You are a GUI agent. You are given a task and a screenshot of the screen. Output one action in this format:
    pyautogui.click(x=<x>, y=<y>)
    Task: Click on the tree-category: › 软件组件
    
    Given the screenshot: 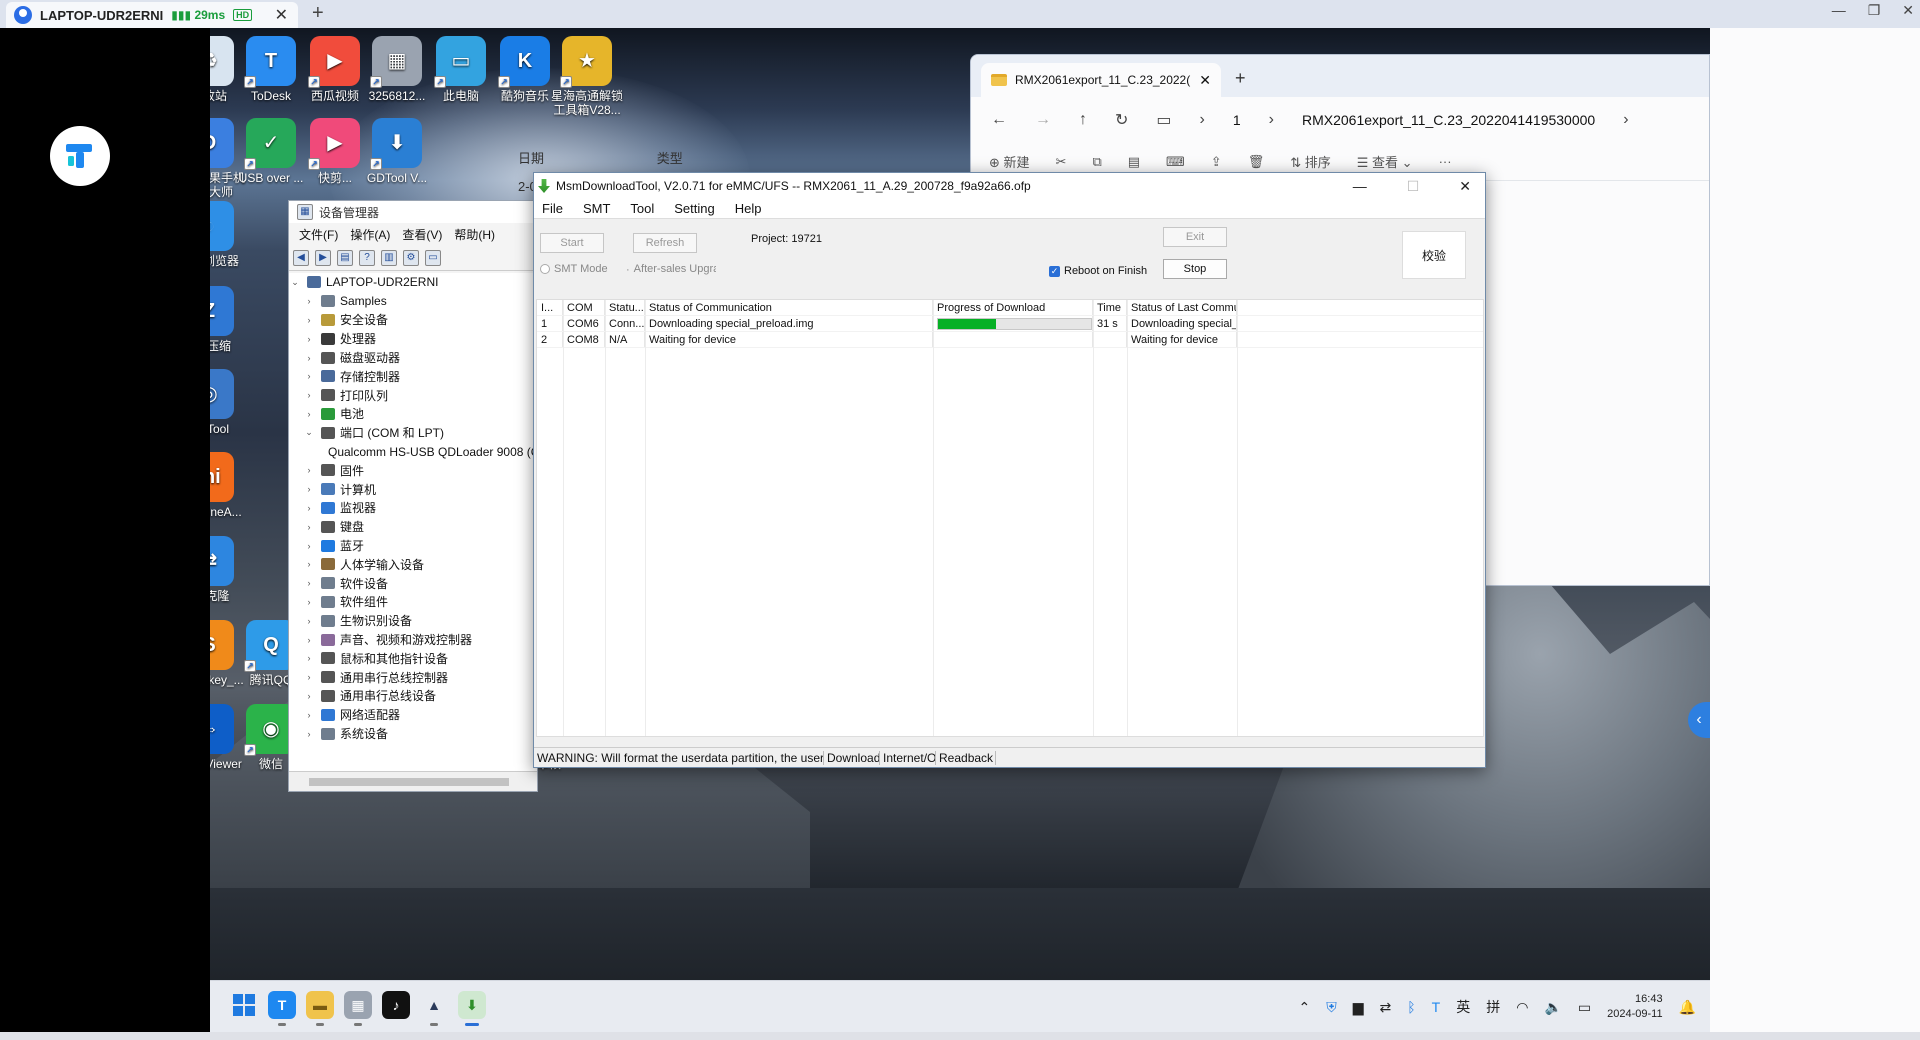 What is the action you would take?
    pyautogui.click(x=413, y=602)
    